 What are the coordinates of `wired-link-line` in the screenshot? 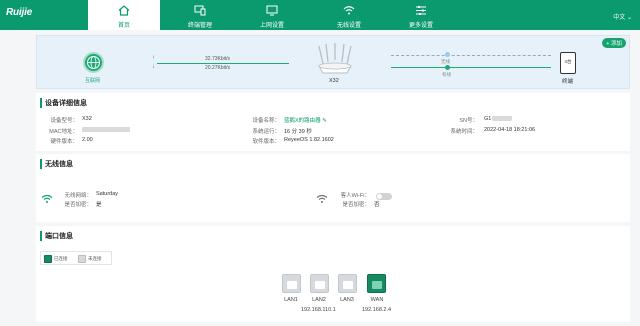 It's located at (471, 67).